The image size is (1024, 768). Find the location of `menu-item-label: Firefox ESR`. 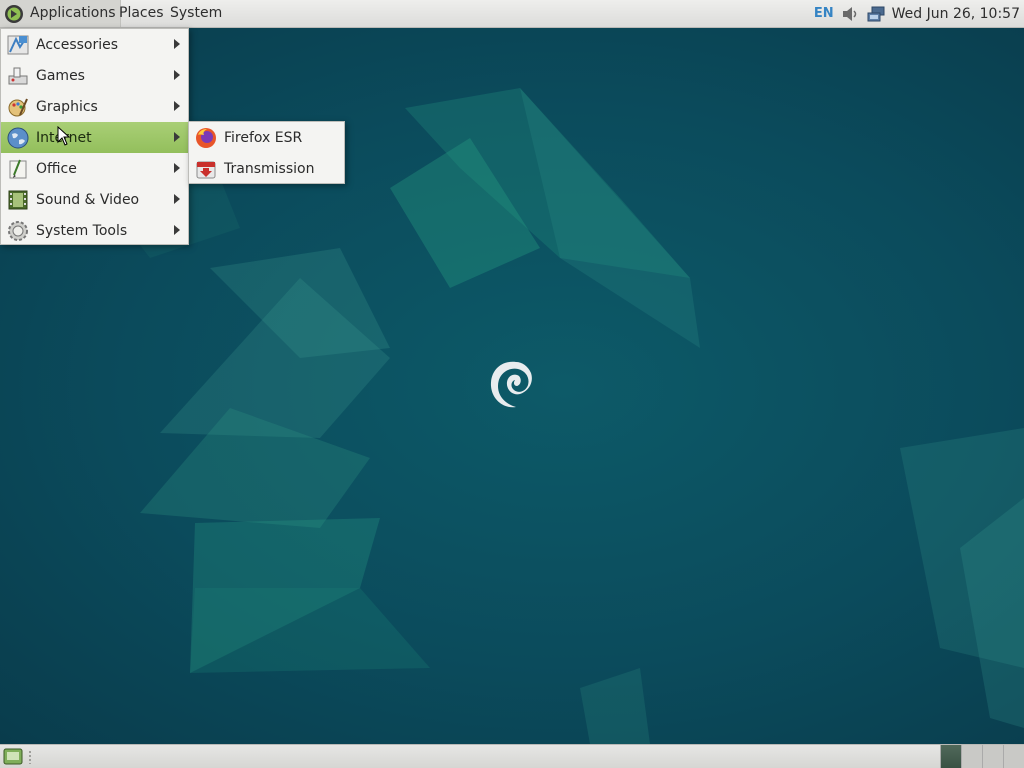

menu-item-label: Firefox ESR is located at coordinates (263, 137).